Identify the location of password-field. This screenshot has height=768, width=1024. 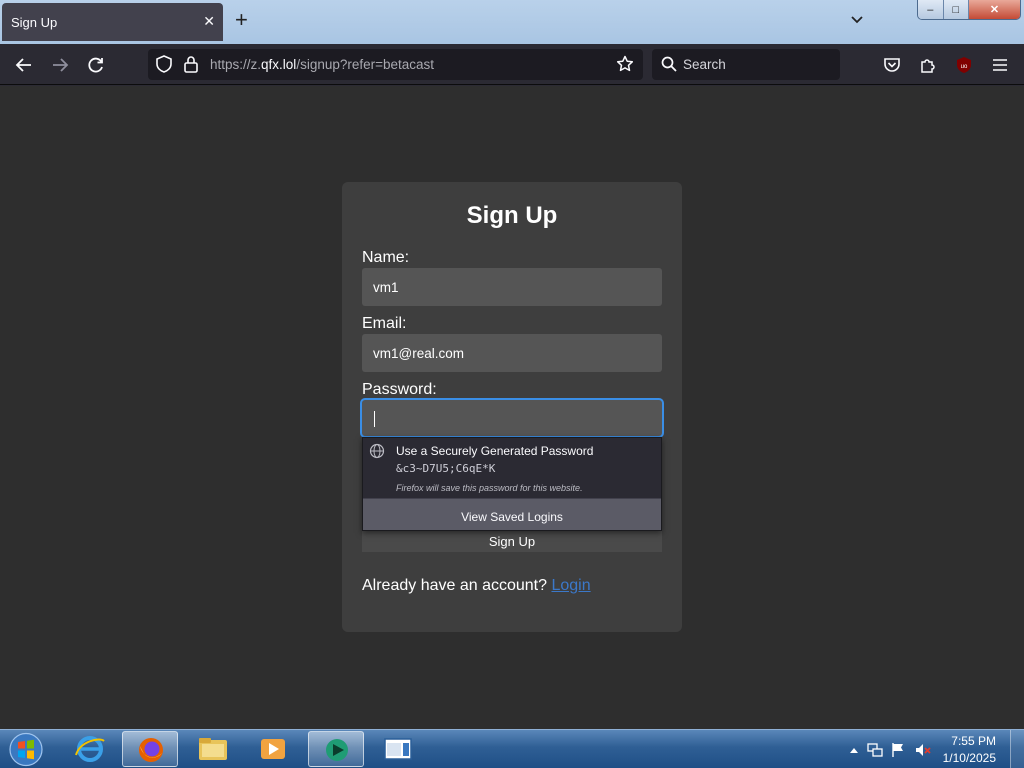
(512, 418).